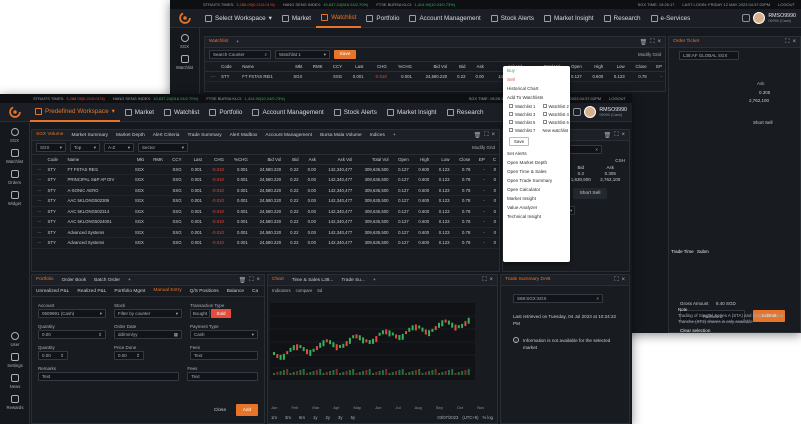  What do you see at coordinates (14, 198) in the screenshot?
I see `sidebar-item-widget: Widget` at bounding box center [14, 198].